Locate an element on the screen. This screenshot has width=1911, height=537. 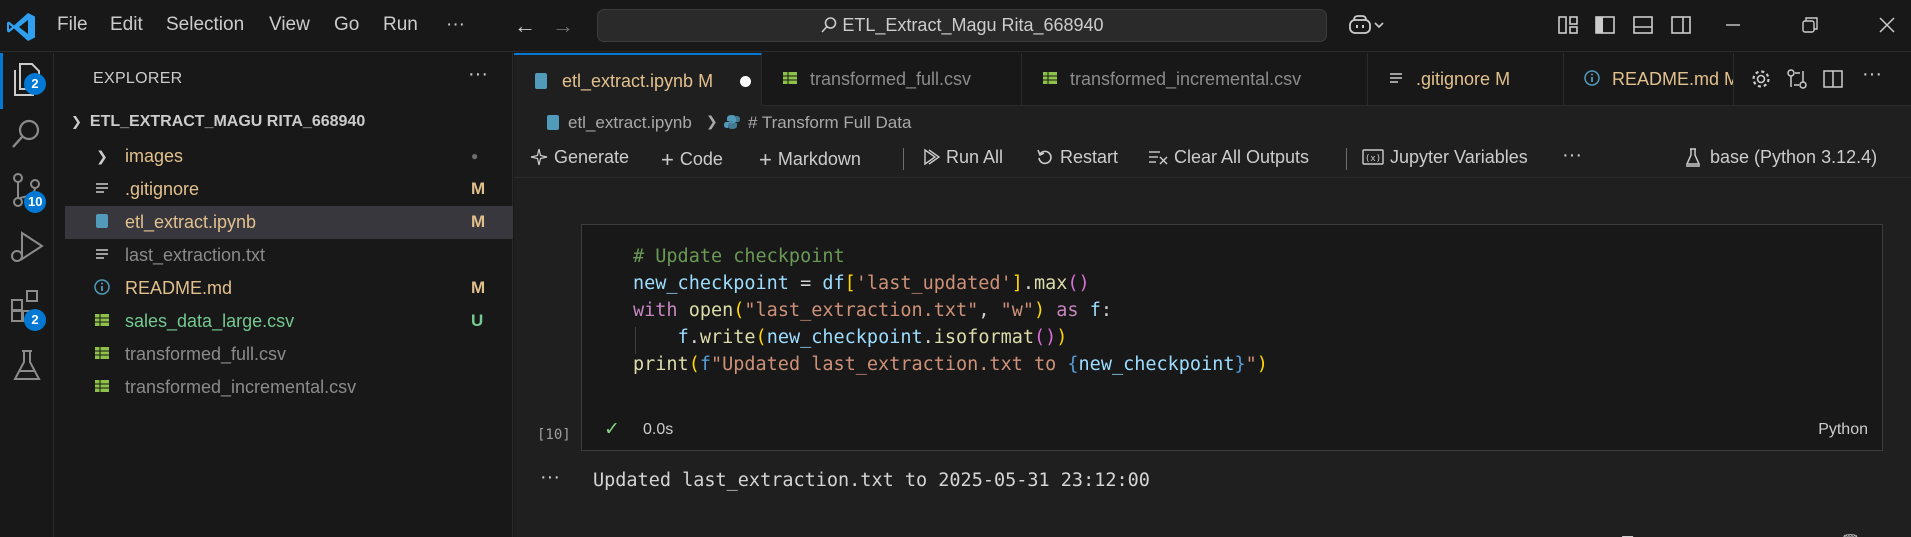
cell-duration: 0.0s is located at coordinates (658, 429).